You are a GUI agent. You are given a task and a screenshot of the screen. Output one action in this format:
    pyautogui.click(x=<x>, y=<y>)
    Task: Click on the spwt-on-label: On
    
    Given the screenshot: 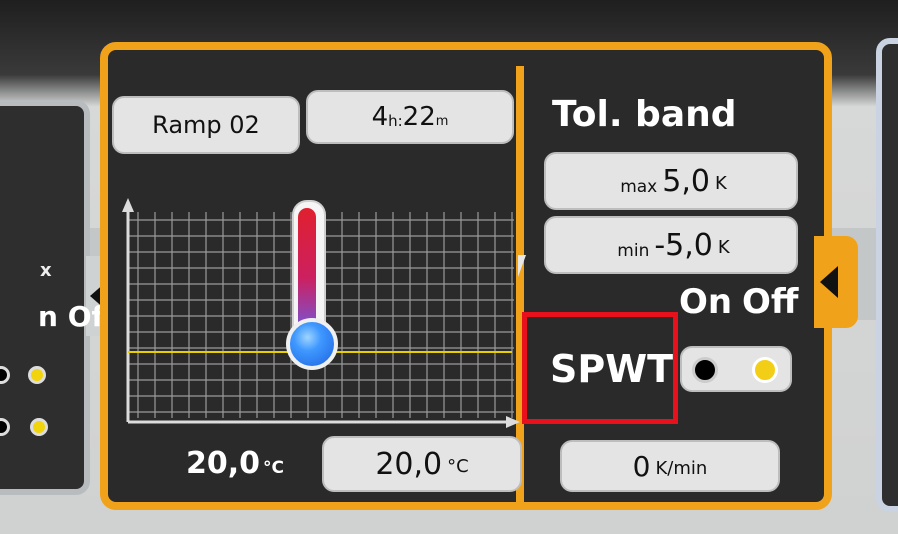 What is the action you would take?
    pyautogui.click(x=706, y=302)
    